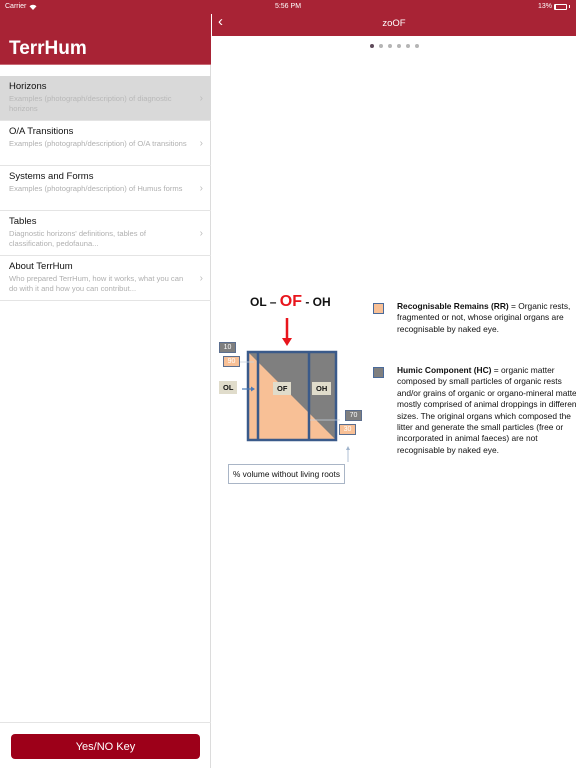  What do you see at coordinates (48, 48) in the screenshot?
I see `app-title: TerrHum` at bounding box center [48, 48].